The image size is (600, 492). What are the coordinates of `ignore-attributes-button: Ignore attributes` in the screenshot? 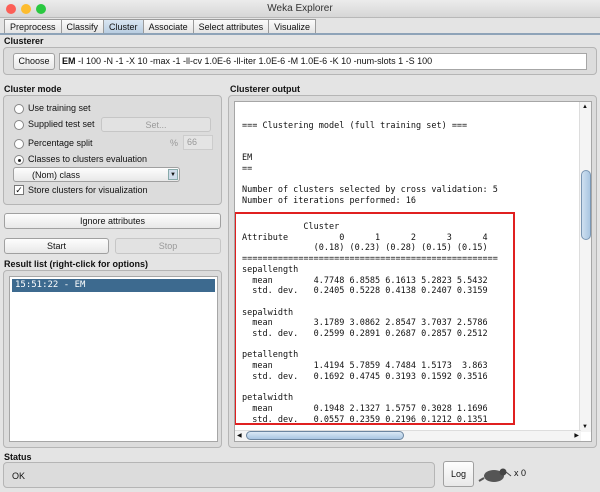 It's located at (112, 221).